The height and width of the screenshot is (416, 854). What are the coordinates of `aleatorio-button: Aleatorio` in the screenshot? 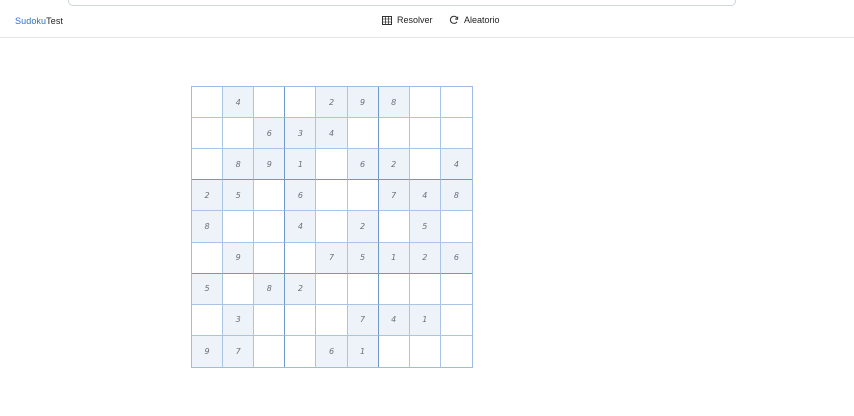 It's located at (474, 20).